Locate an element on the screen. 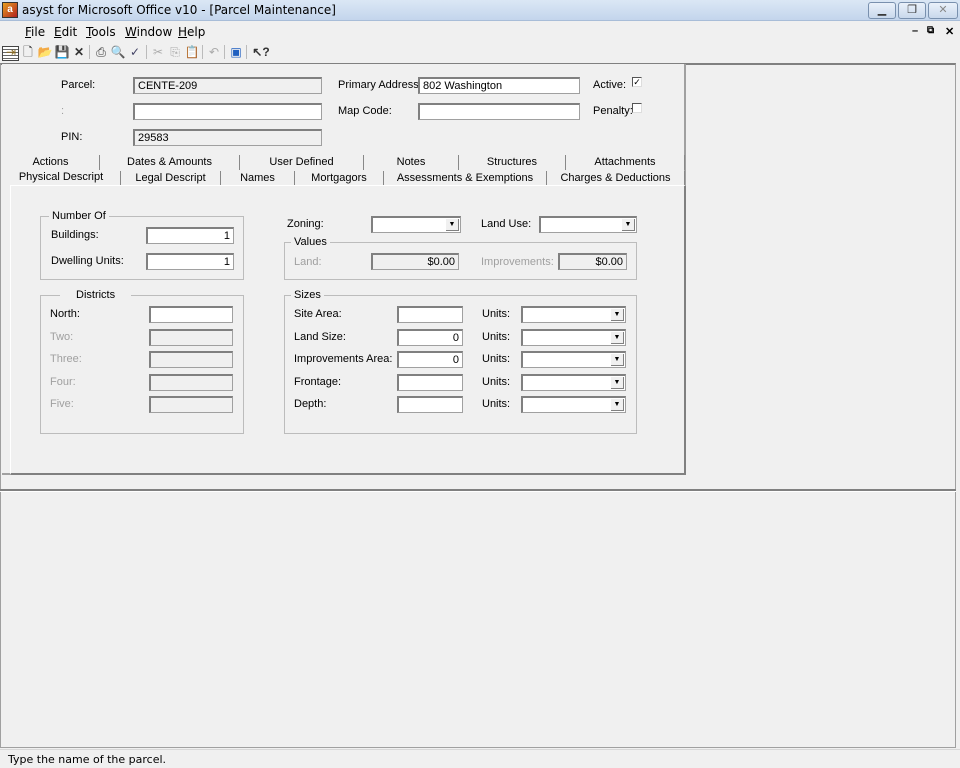  improvements-value-field: $0.00 is located at coordinates (592, 261).